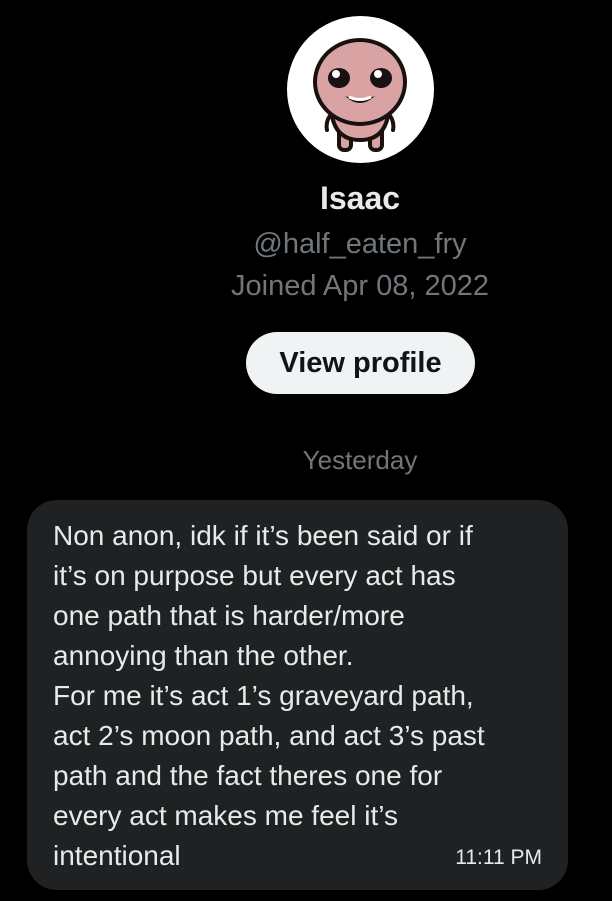 This screenshot has height=901, width=612. I want to click on message-timestamp: 11:11 PM, so click(498, 857).